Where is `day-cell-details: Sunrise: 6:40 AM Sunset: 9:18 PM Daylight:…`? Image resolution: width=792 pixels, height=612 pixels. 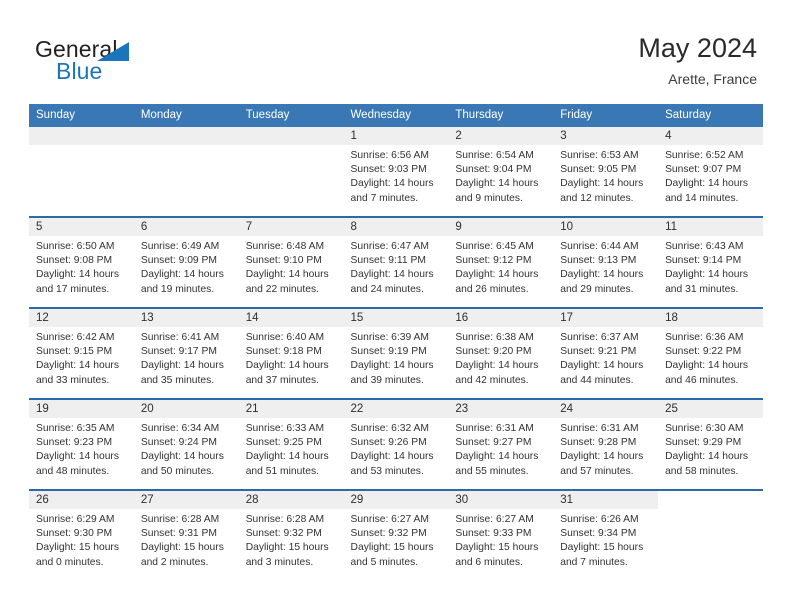 day-cell-details: Sunrise: 6:40 AM Sunset: 9:18 PM Daylight:… is located at coordinates (291, 357).